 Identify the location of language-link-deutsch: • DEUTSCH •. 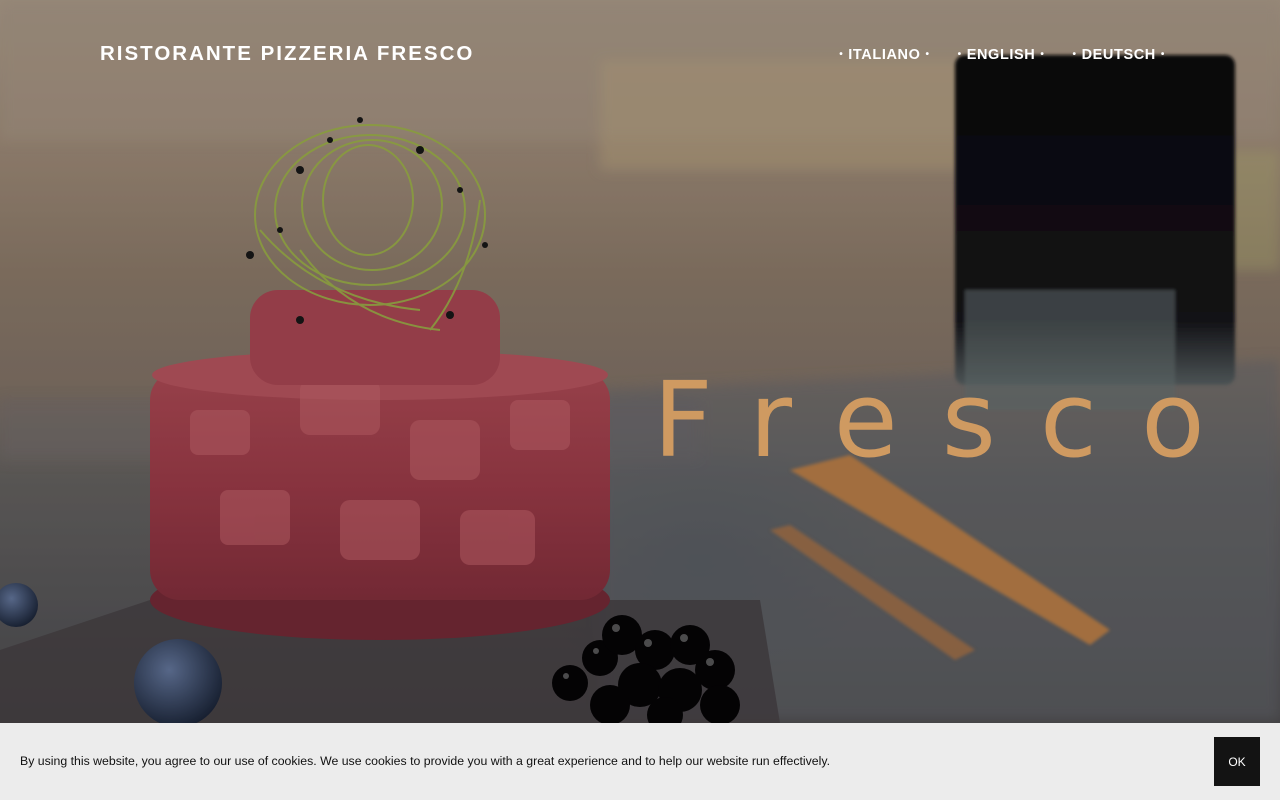
(1118, 55).